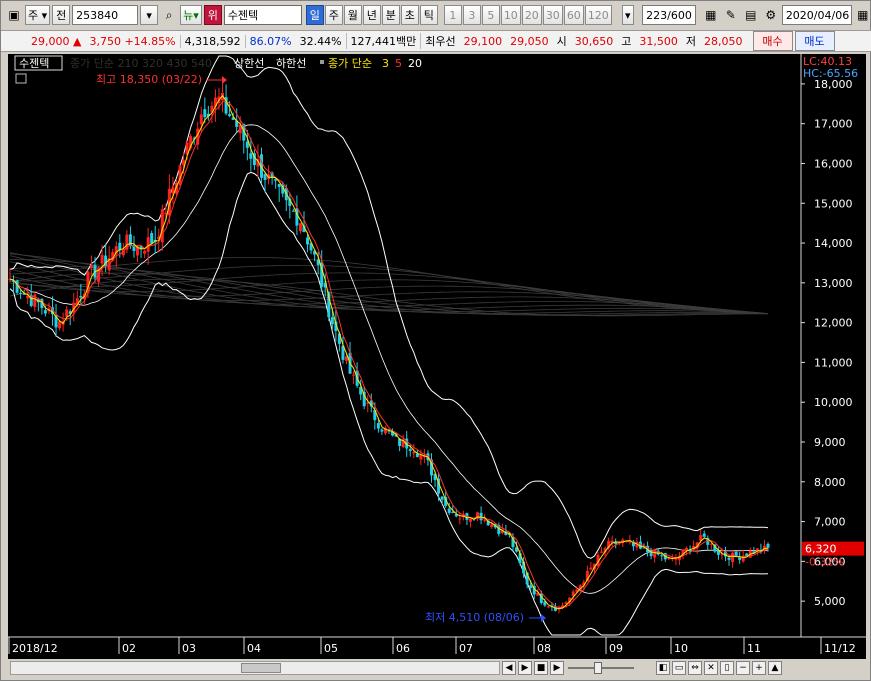  I want to click on grid-icon: ▦, so click(711, 15).